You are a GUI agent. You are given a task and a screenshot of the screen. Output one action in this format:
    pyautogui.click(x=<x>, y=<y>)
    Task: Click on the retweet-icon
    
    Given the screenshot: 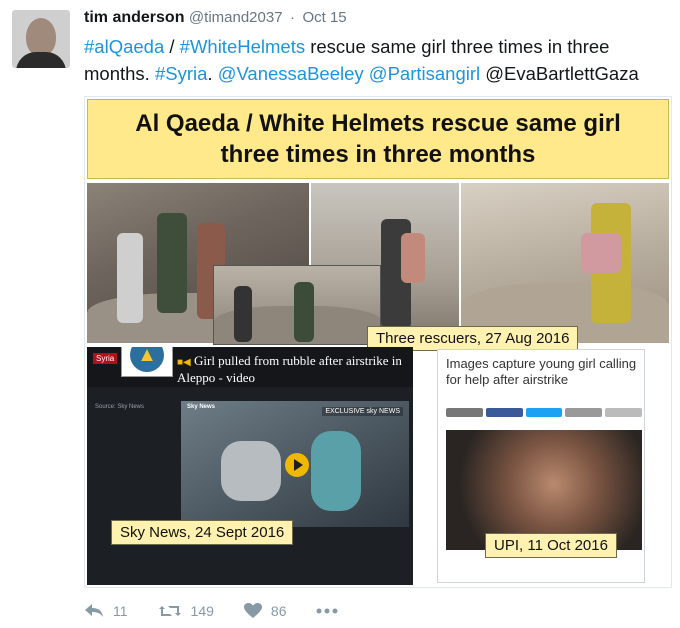 What is the action you would take?
    pyautogui.click(x=169, y=611)
    